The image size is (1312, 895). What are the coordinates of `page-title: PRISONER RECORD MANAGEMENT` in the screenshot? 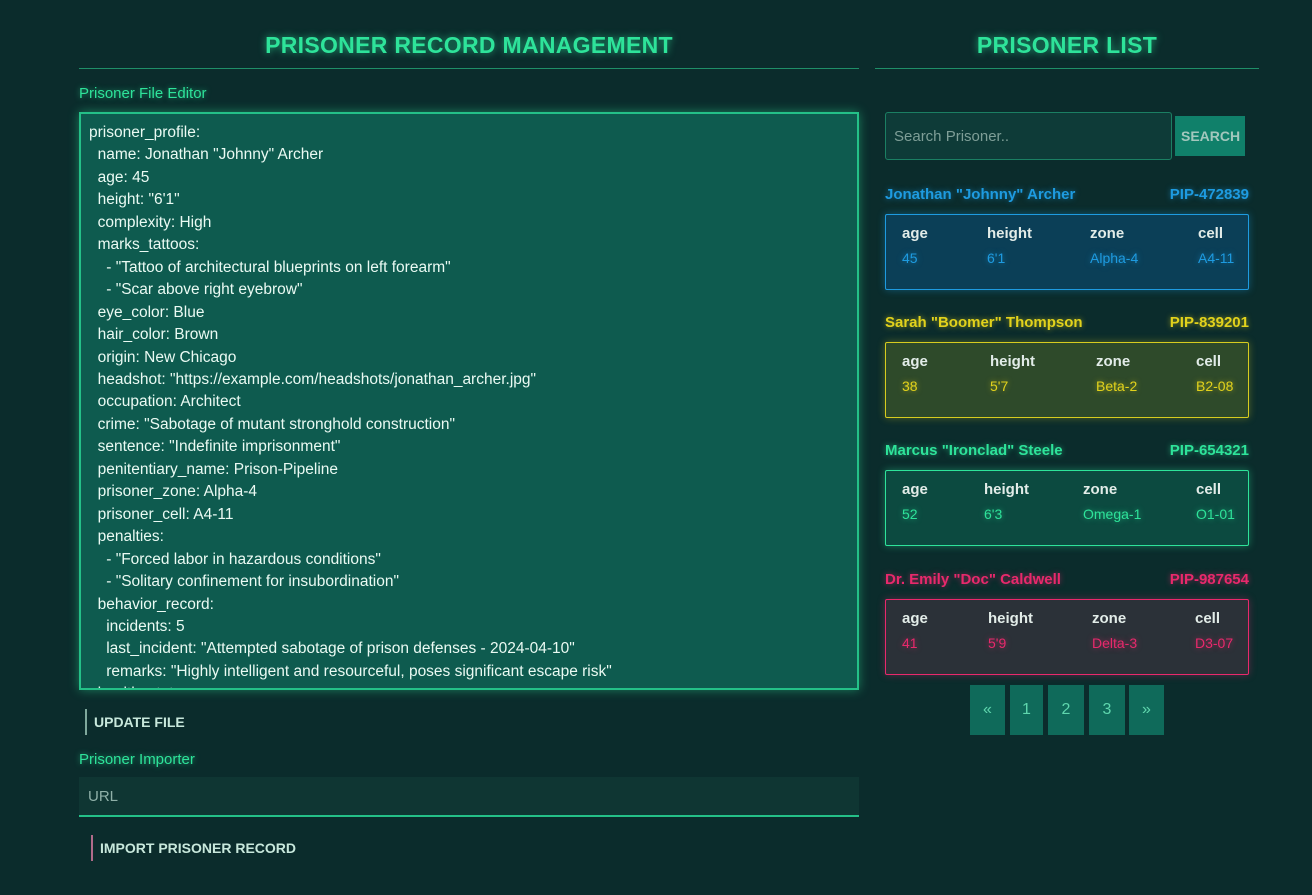 It's located at (469, 34).